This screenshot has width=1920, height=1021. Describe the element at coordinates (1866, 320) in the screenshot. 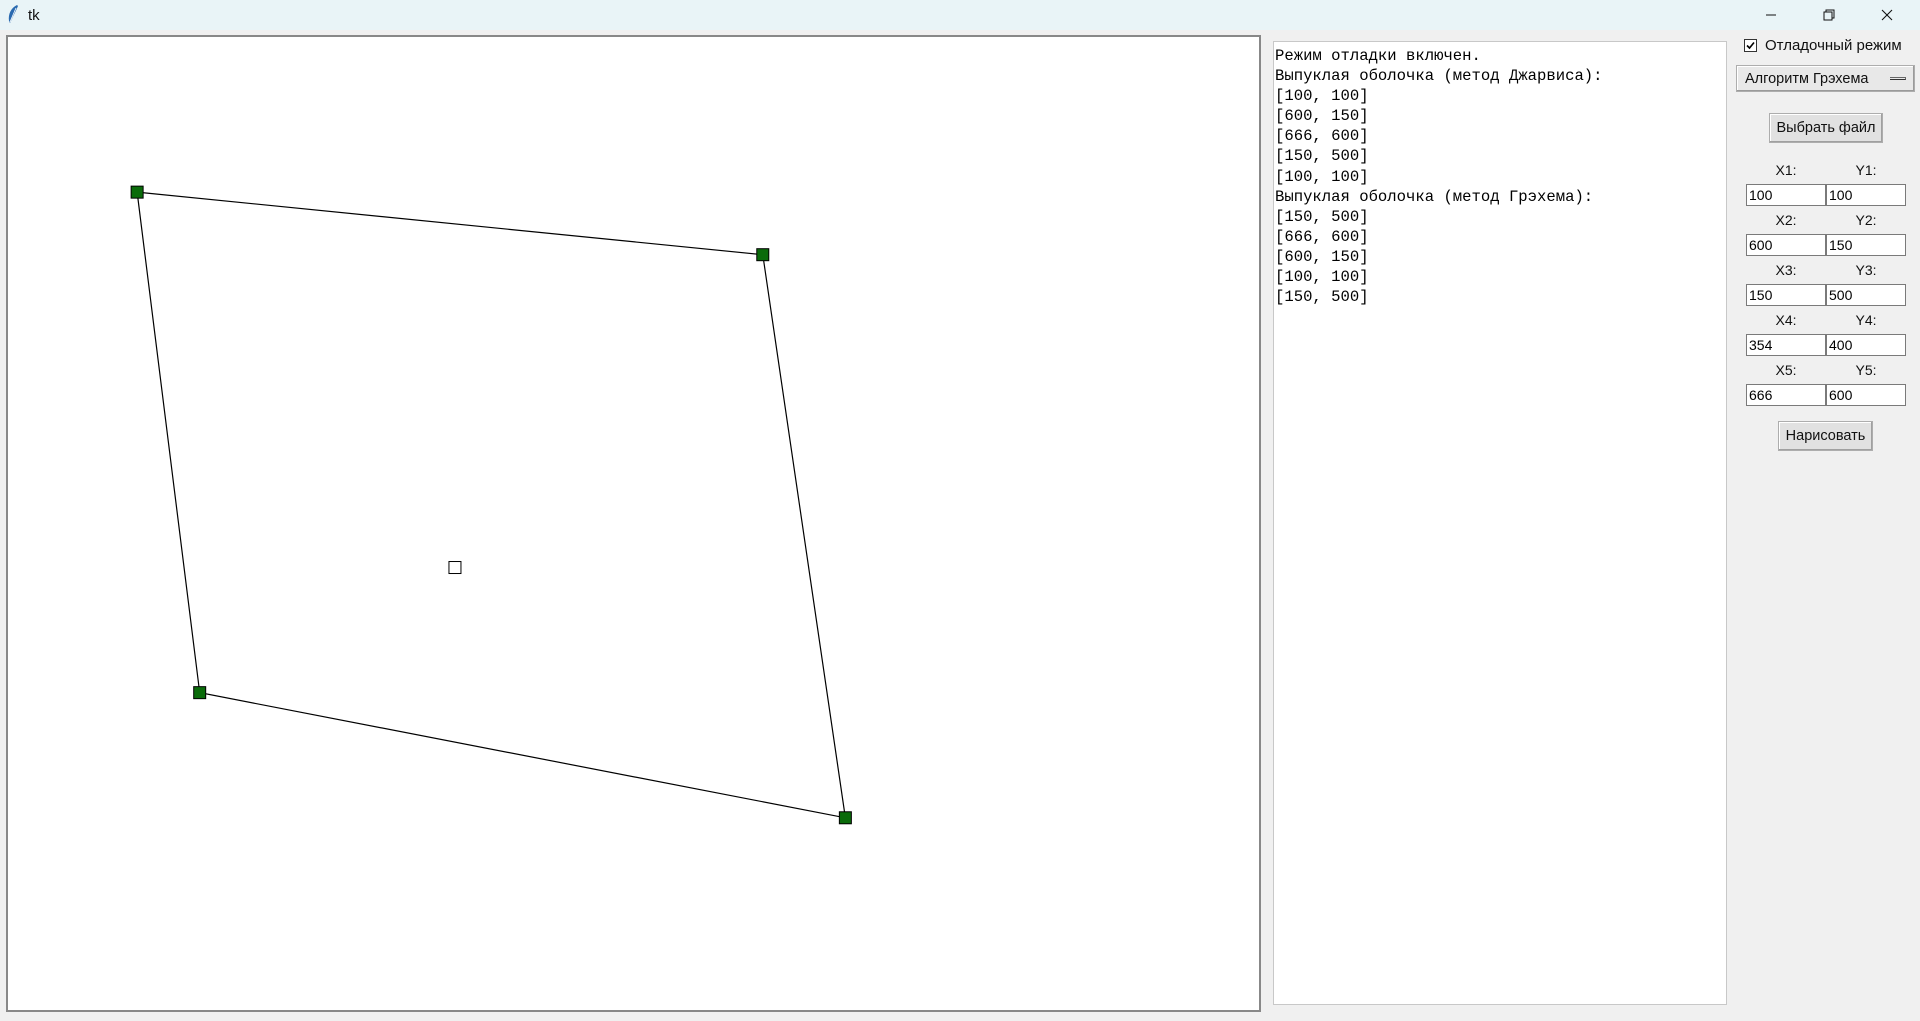

I see `y4-label: Y4:` at that location.